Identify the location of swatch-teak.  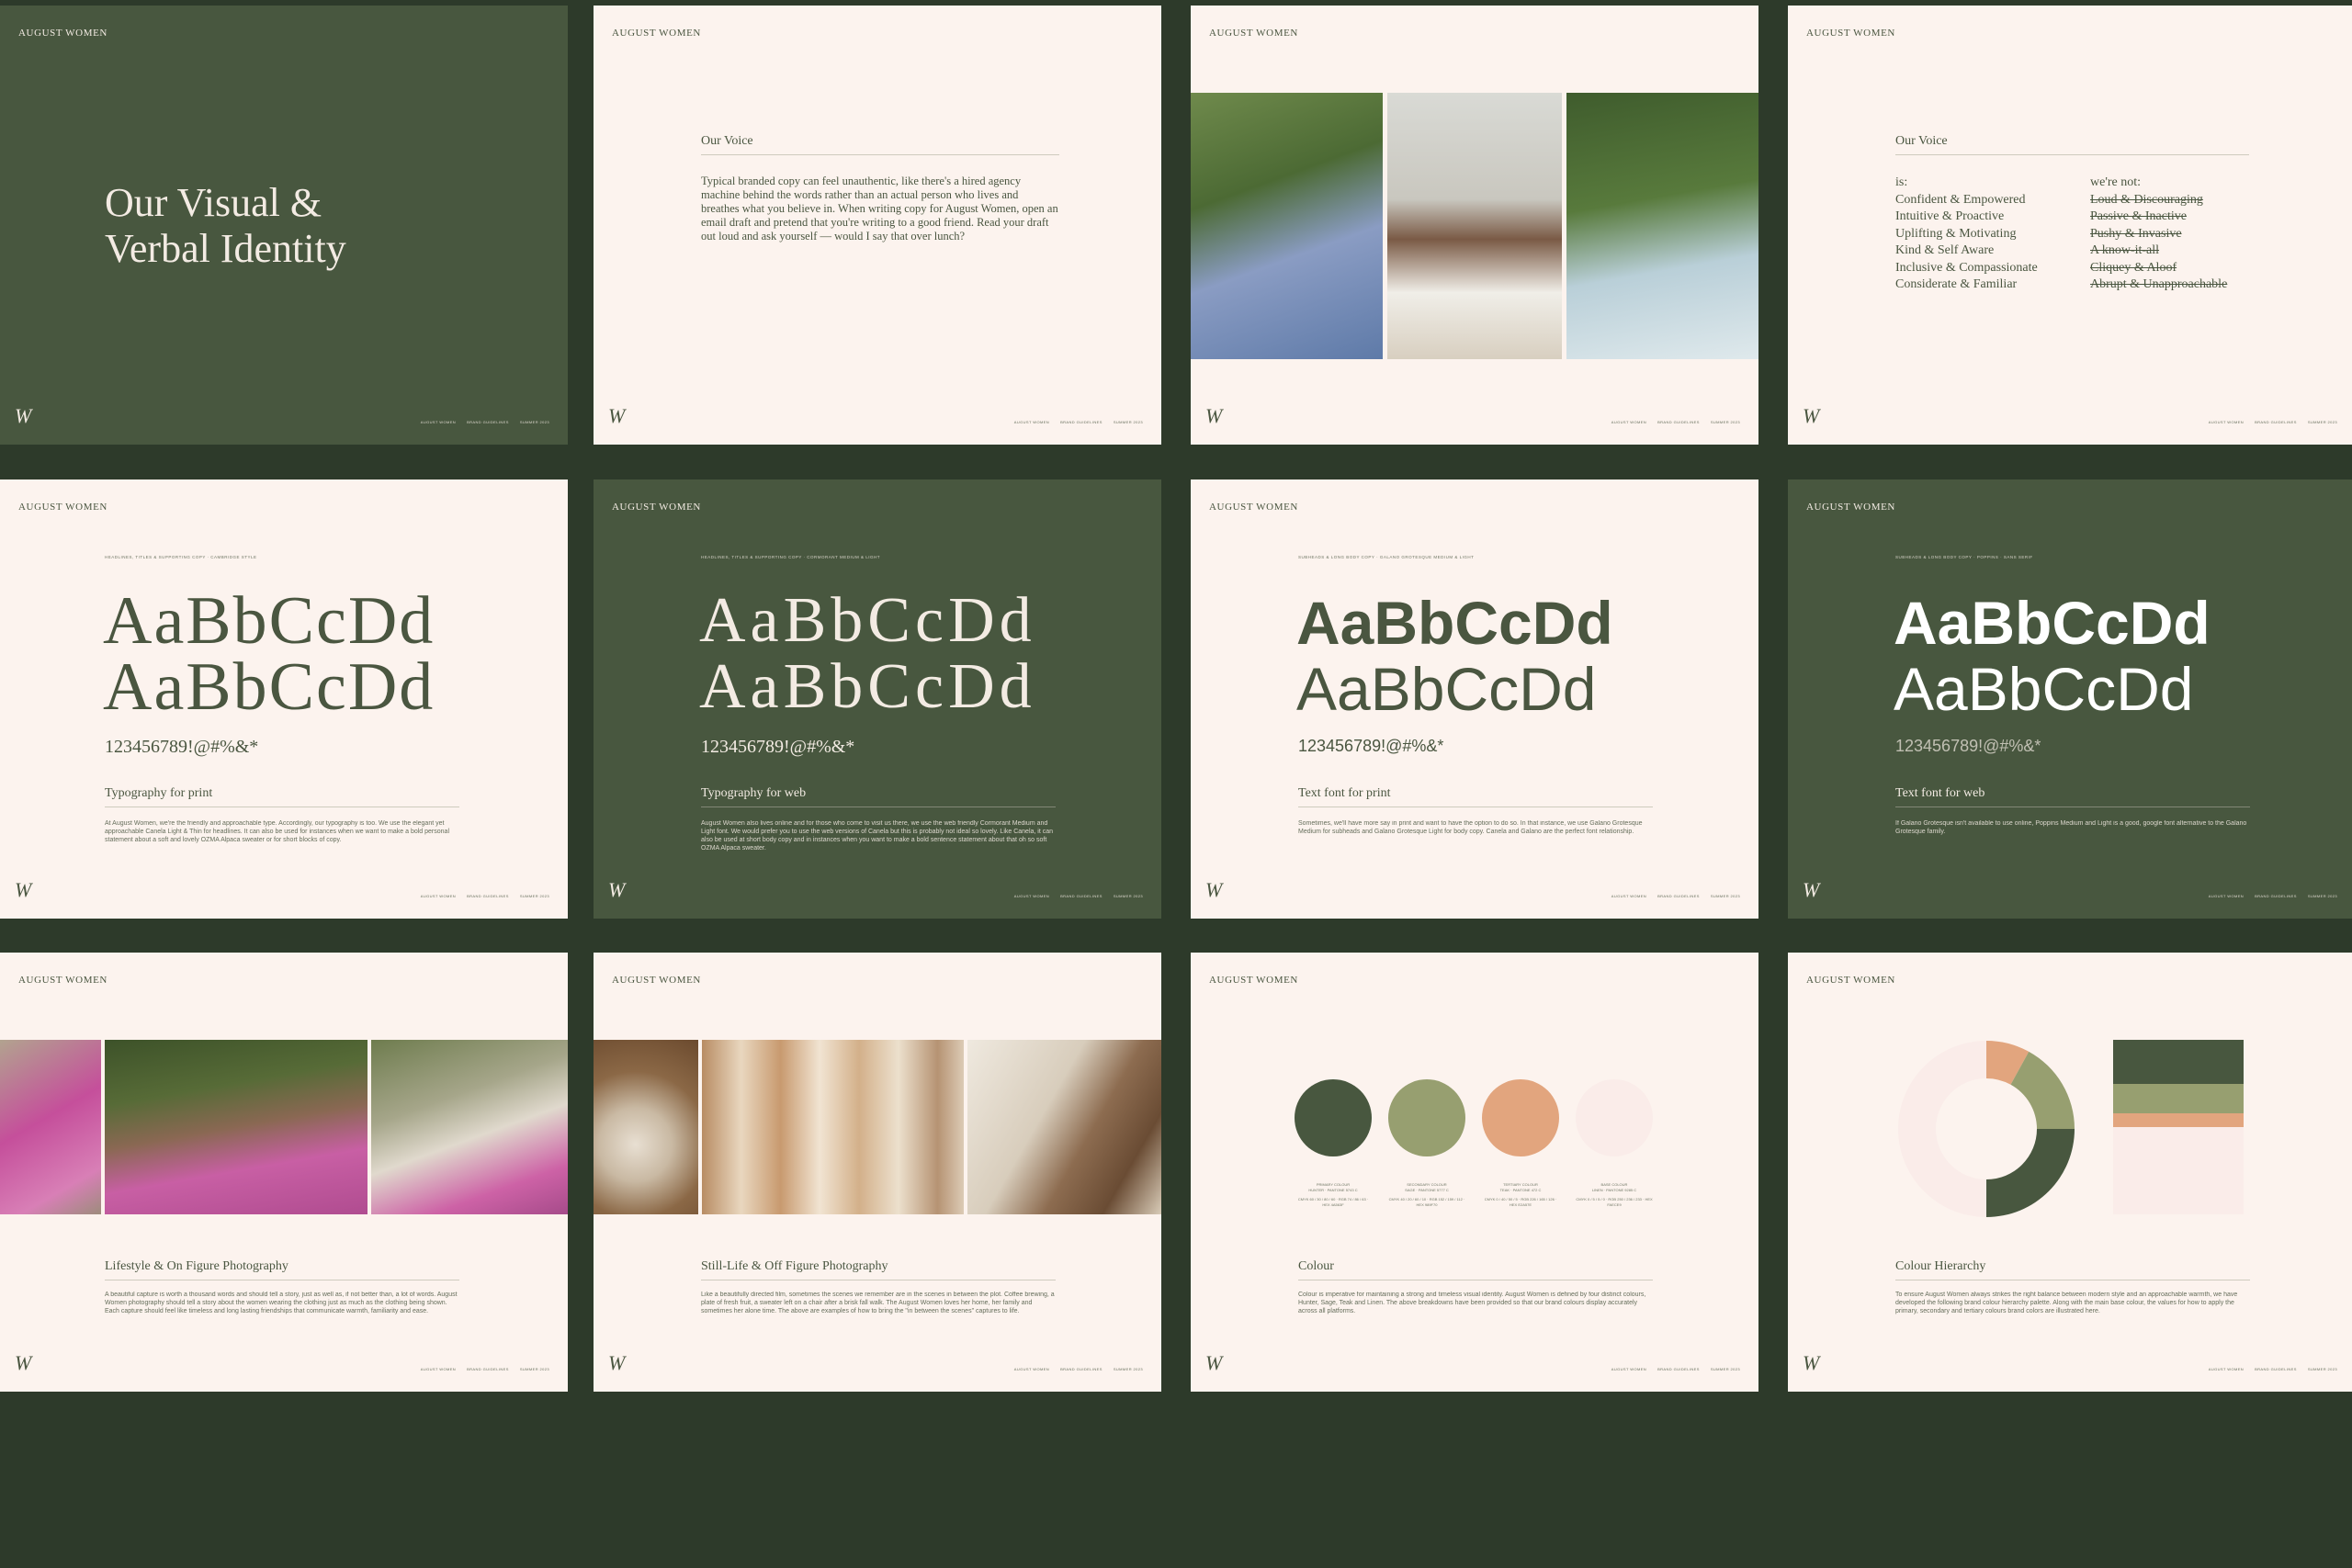
(1521, 1117).